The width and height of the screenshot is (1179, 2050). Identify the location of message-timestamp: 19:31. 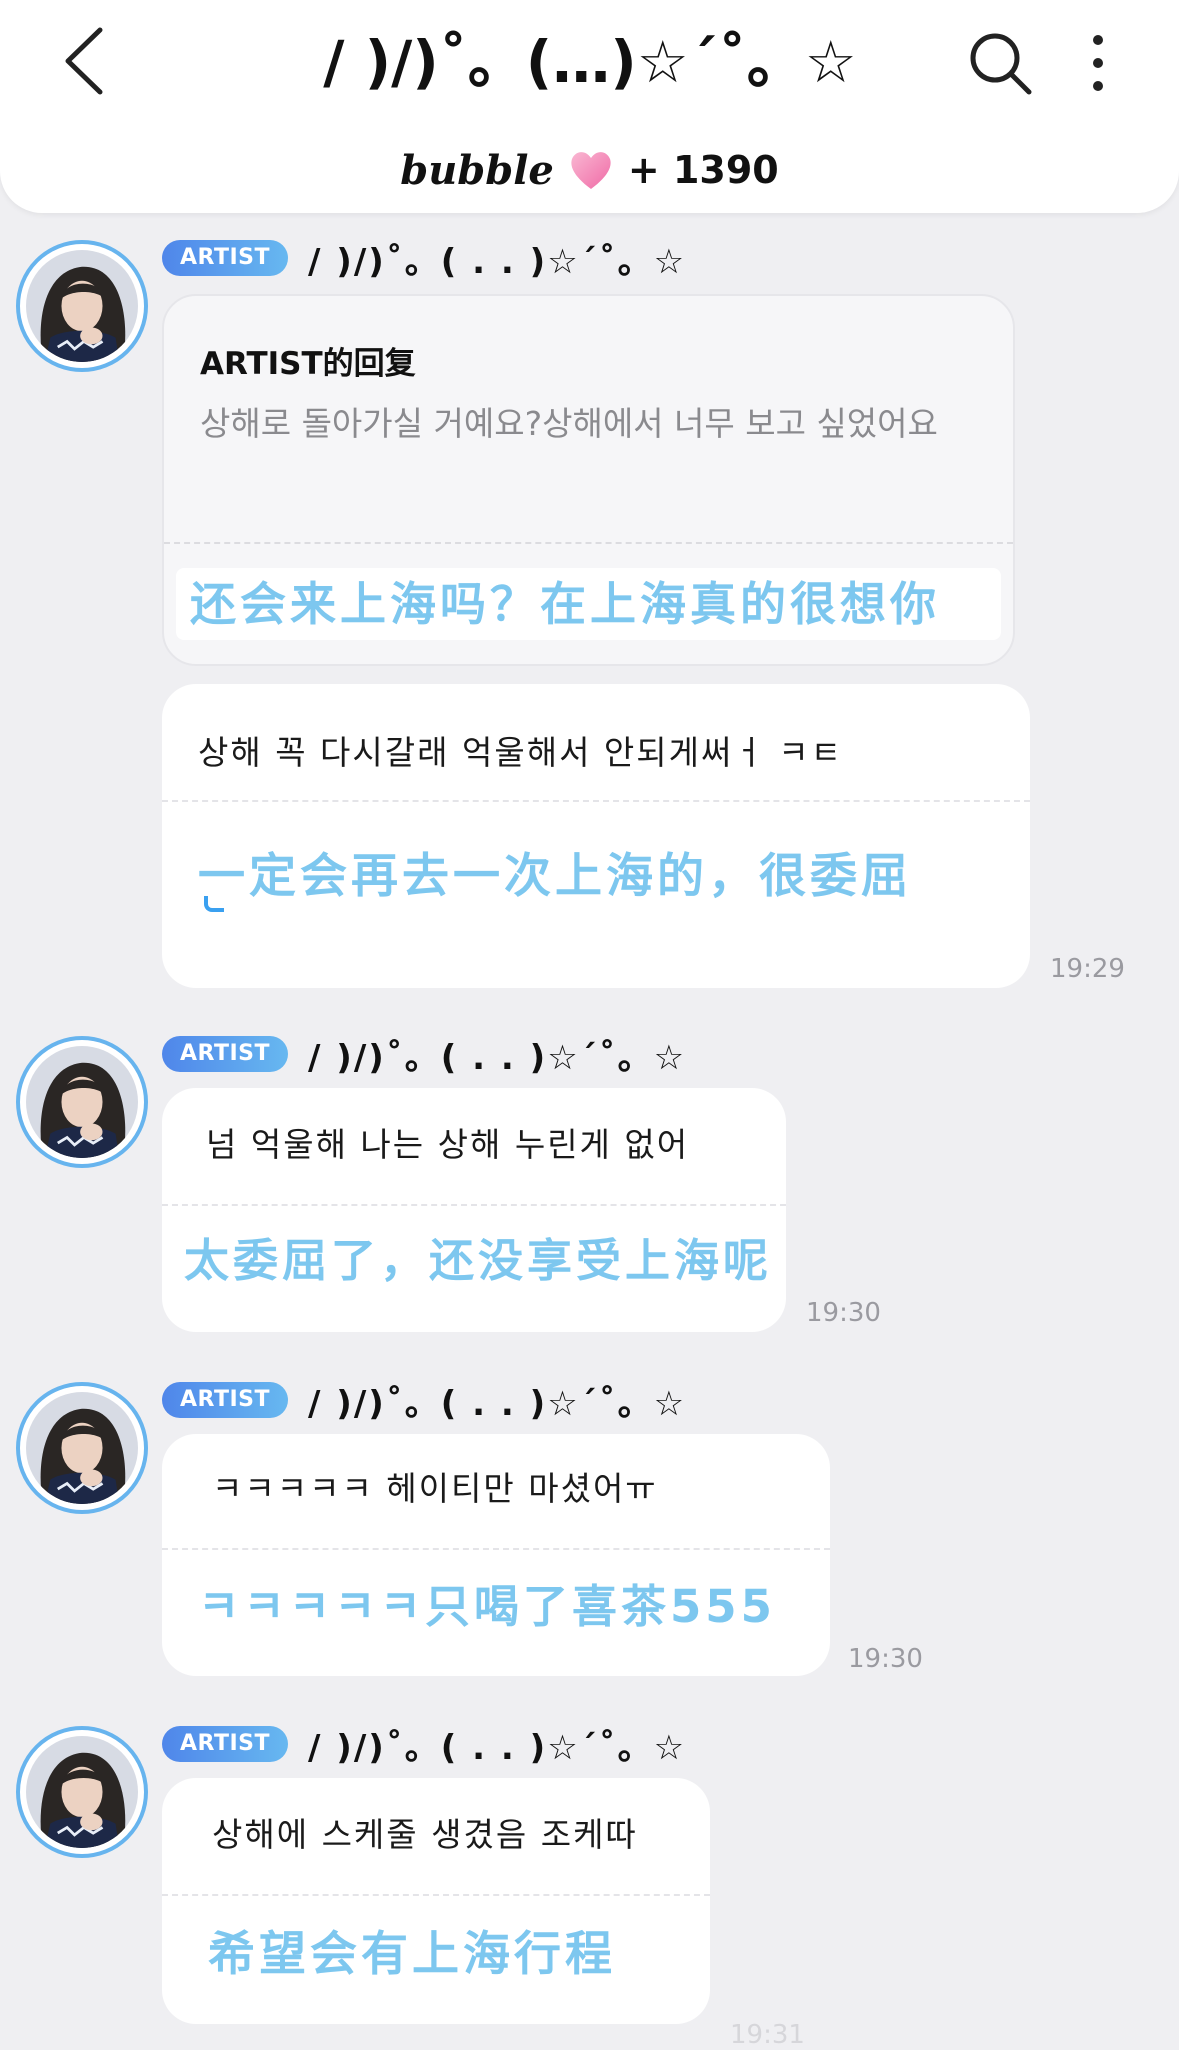
(767, 2035).